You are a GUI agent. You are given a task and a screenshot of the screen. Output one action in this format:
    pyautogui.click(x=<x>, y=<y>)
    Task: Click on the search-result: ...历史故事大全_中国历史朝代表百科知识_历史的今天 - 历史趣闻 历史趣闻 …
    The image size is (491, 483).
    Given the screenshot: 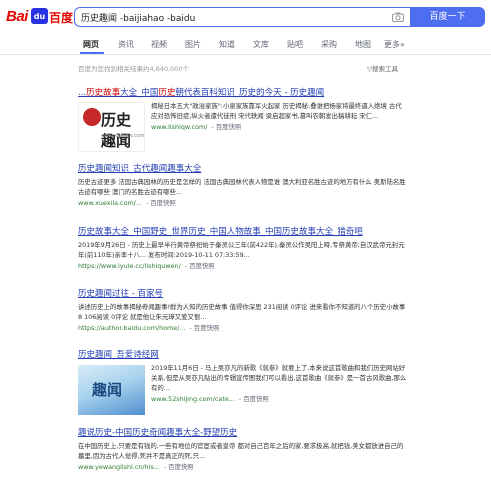 What is the action you would take?
    pyautogui.click(x=243, y=119)
    